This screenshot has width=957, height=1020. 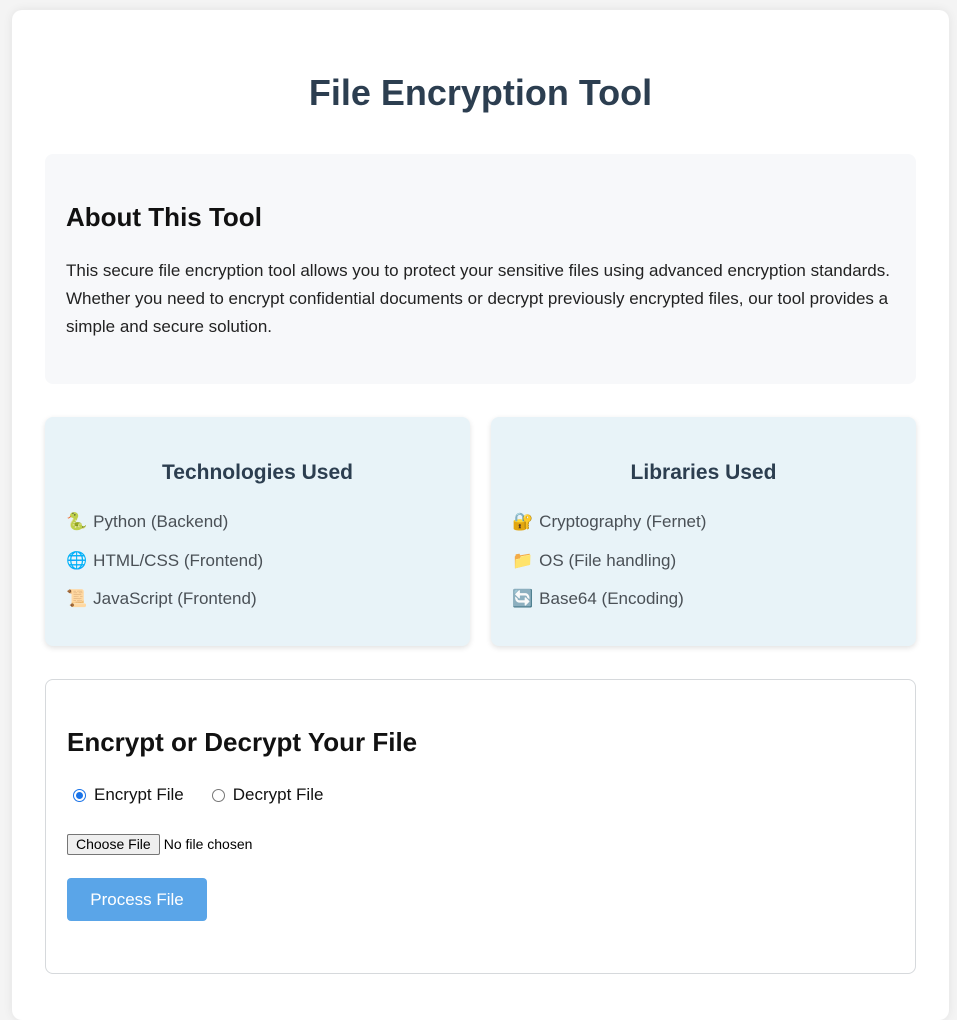 What do you see at coordinates (77, 560) in the screenshot?
I see `globe-icon: 🌐` at bounding box center [77, 560].